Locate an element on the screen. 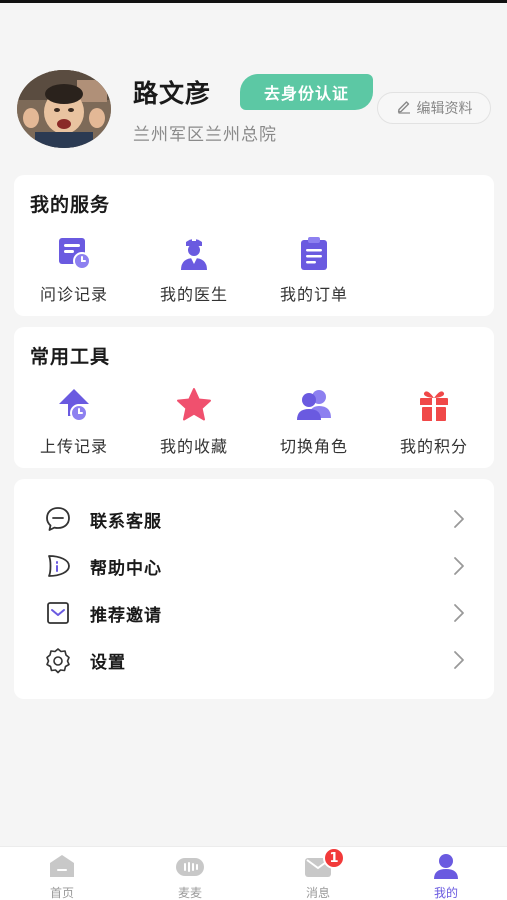  tab-mine: 我的 is located at coordinates (446, 875).